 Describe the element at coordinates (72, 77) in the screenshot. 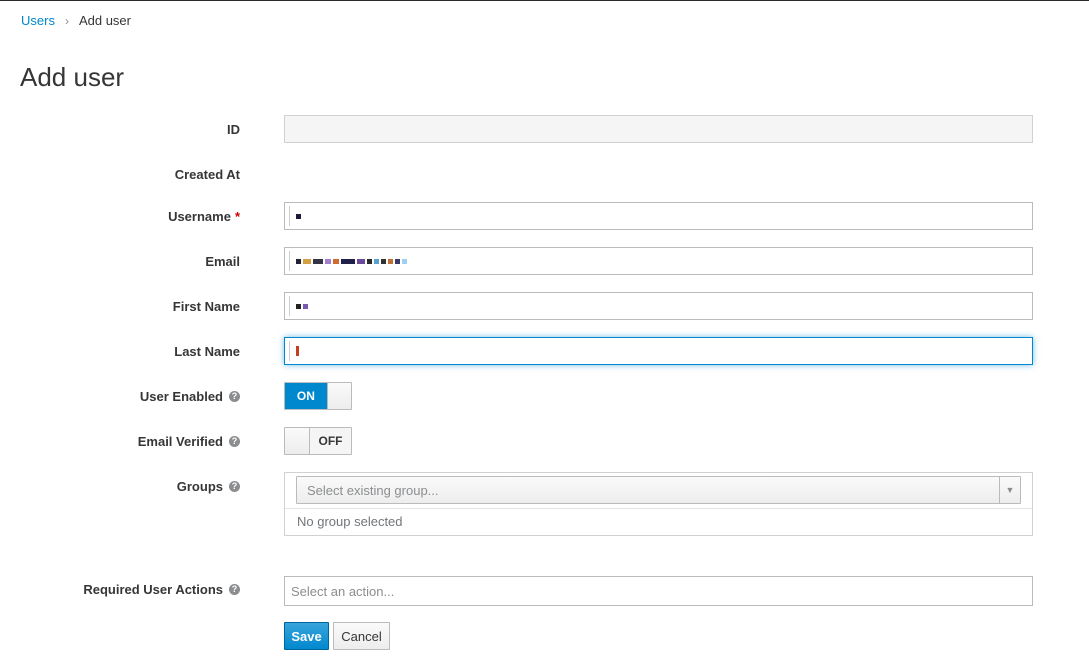

I see `page-title: Add user` at that location.